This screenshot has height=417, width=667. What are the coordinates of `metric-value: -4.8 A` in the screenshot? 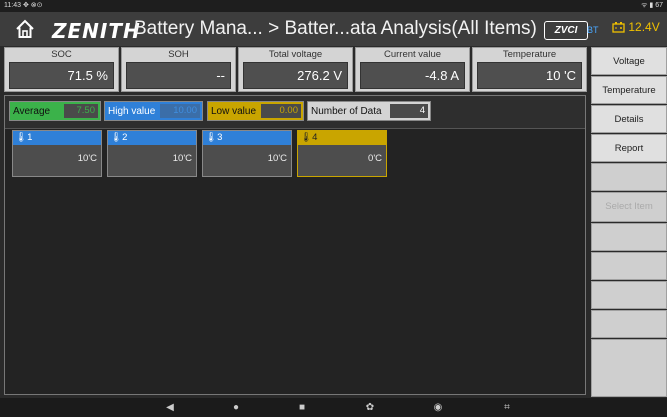 It's located at (412, 75).